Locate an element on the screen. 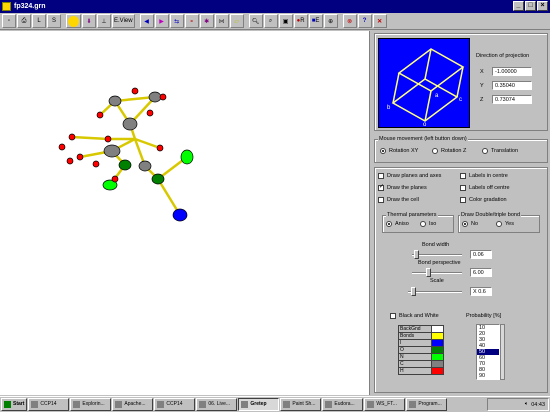  print-button: ⎙ is located at coordinates (24, 21).